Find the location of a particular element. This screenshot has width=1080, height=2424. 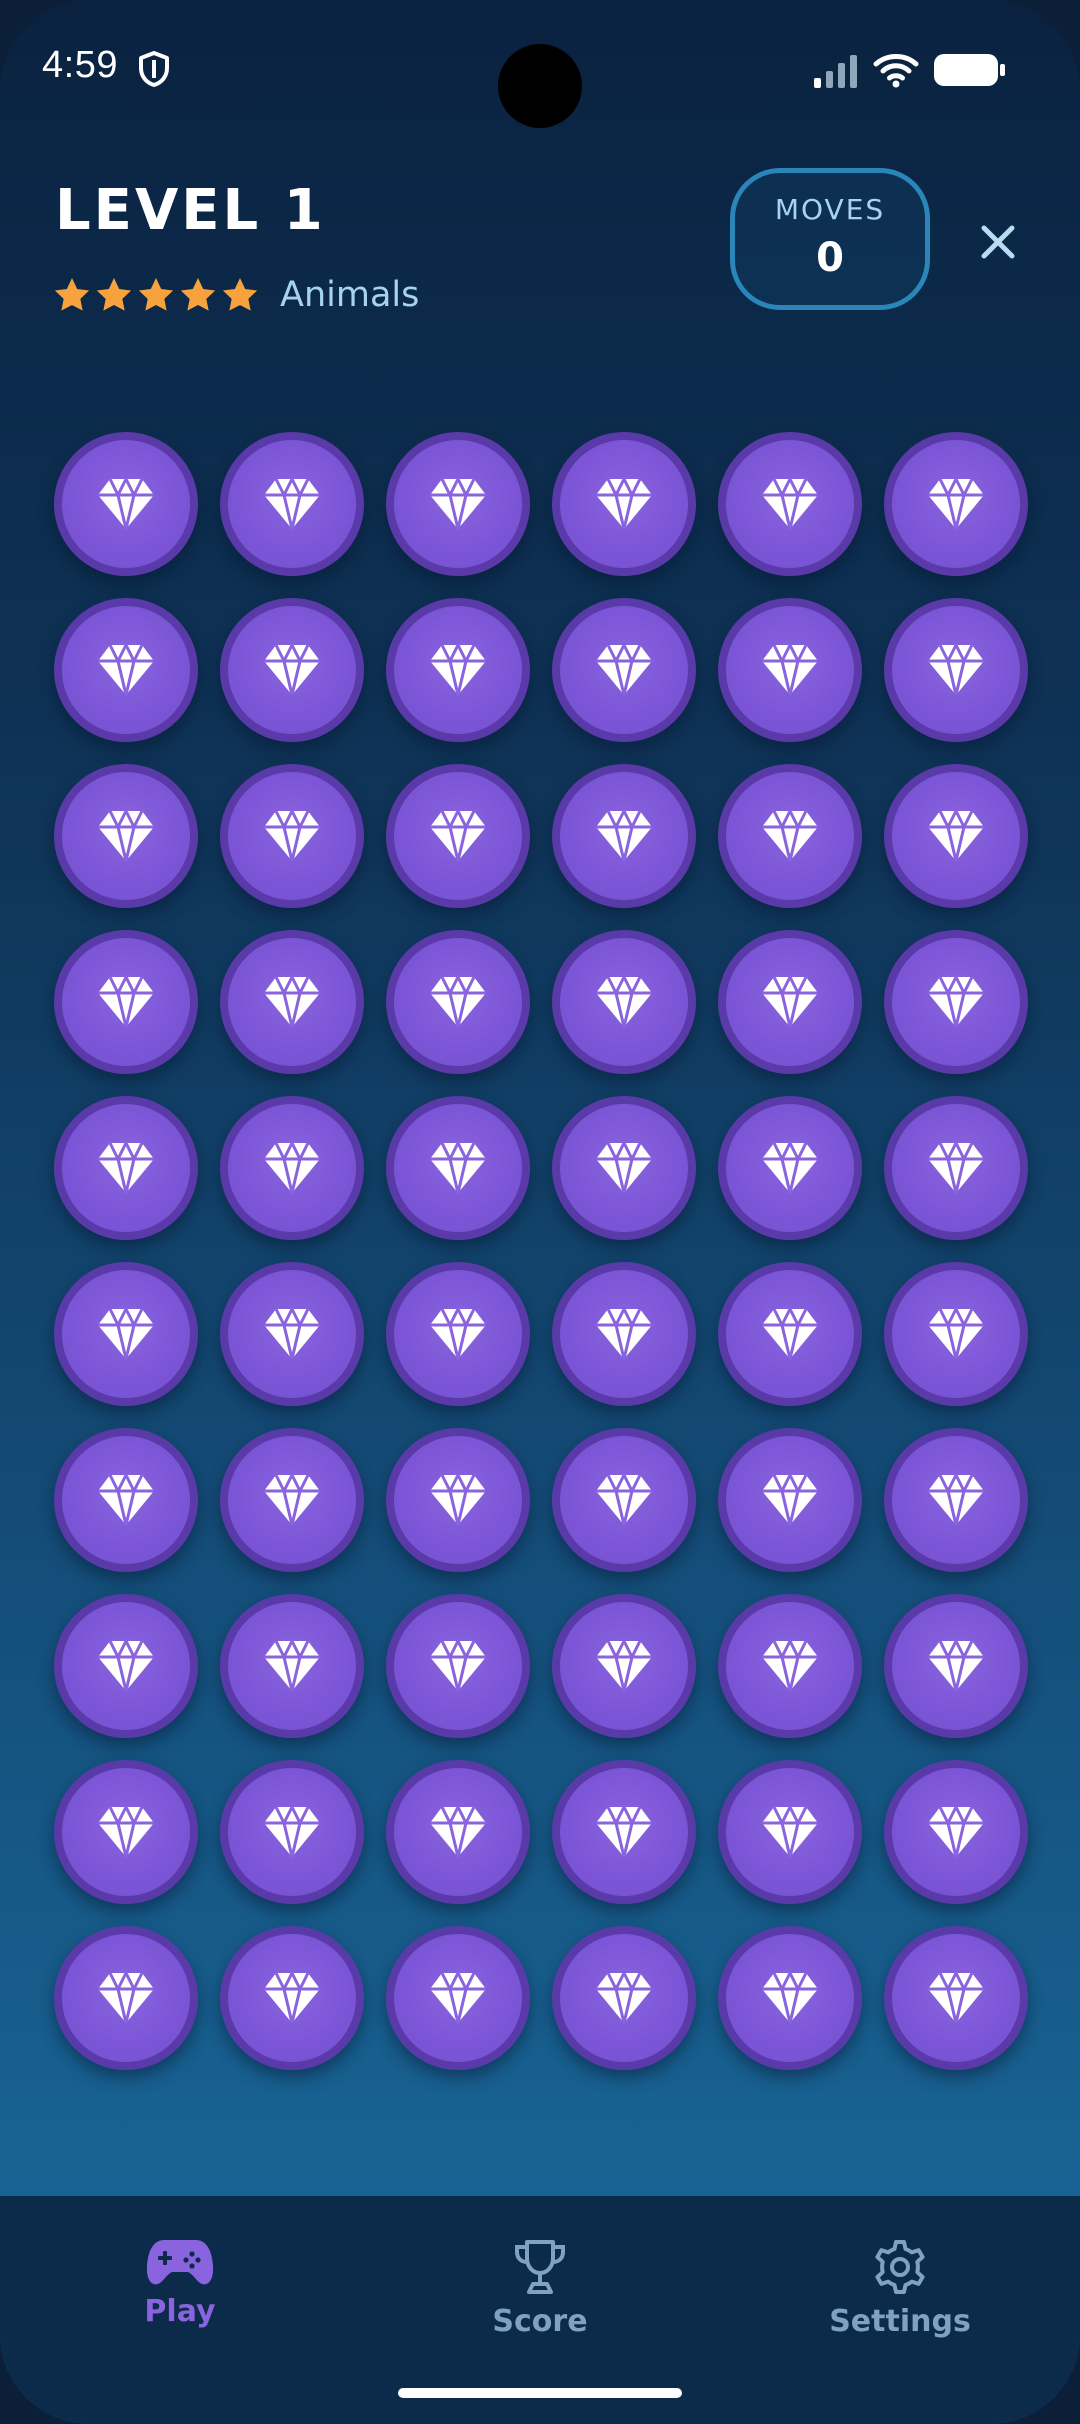

card-tile-r10-c4 is located at coordinates (624, 1998).